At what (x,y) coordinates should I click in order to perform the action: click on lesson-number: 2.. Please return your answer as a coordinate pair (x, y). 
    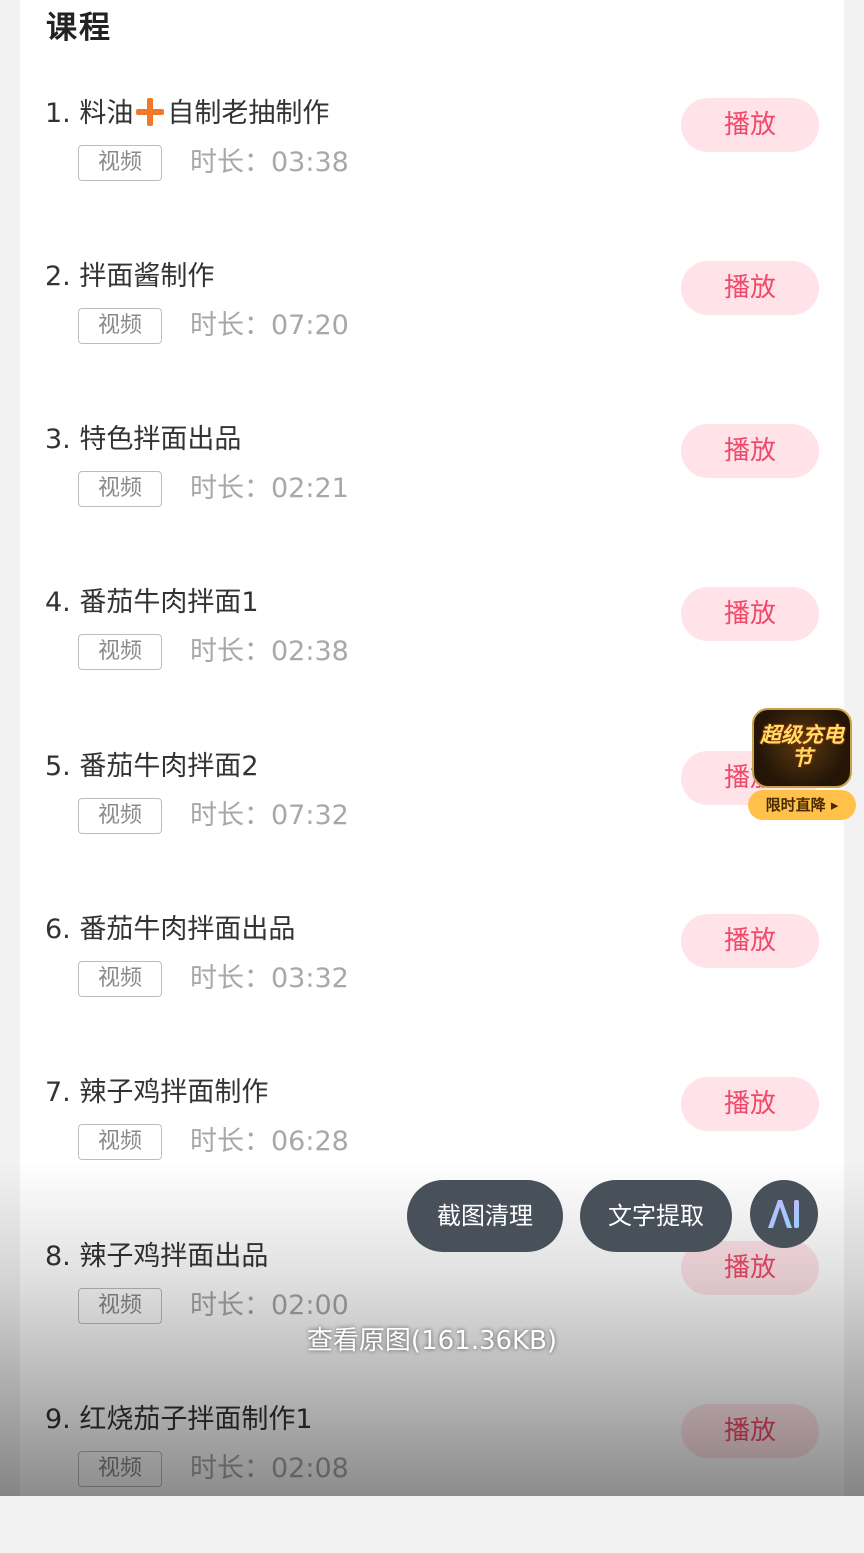
    Looking at the image, I should click on (58, 276).